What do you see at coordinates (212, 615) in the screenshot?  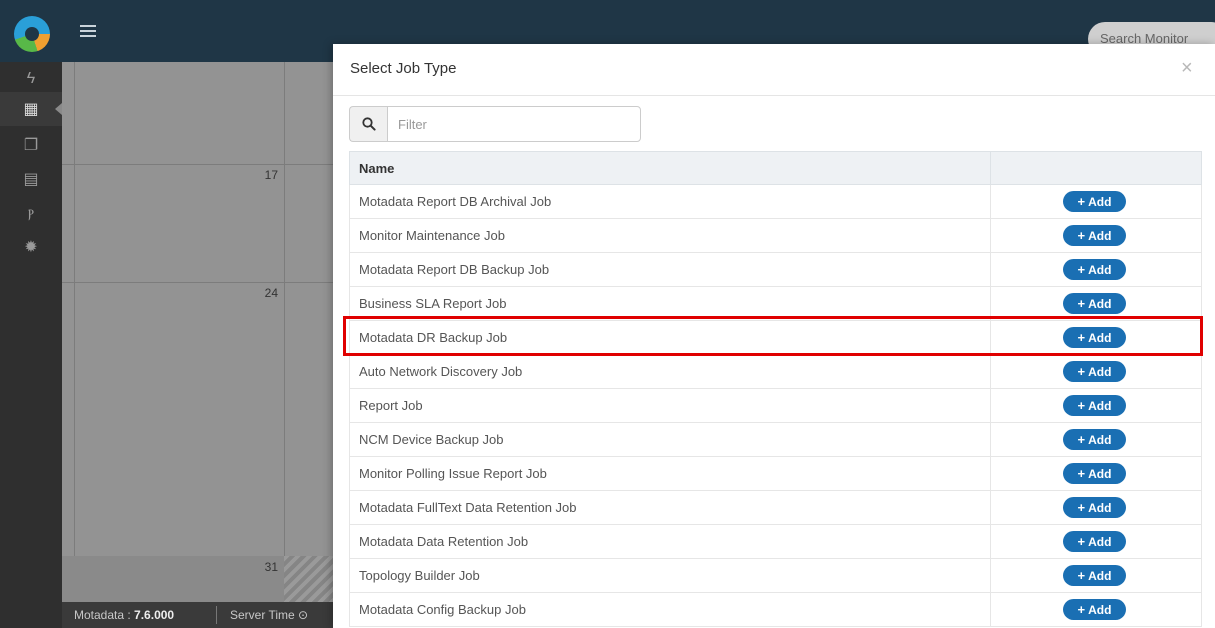 I see `status-footer: Motadata : 7.6.000 Server Time ⊙` at bounding box center [212, 615].